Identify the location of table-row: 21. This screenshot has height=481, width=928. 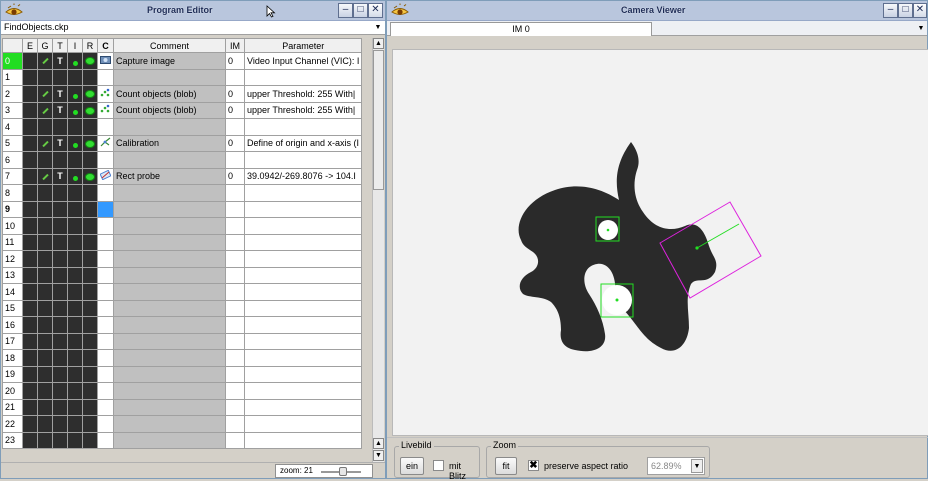
(182, 407).